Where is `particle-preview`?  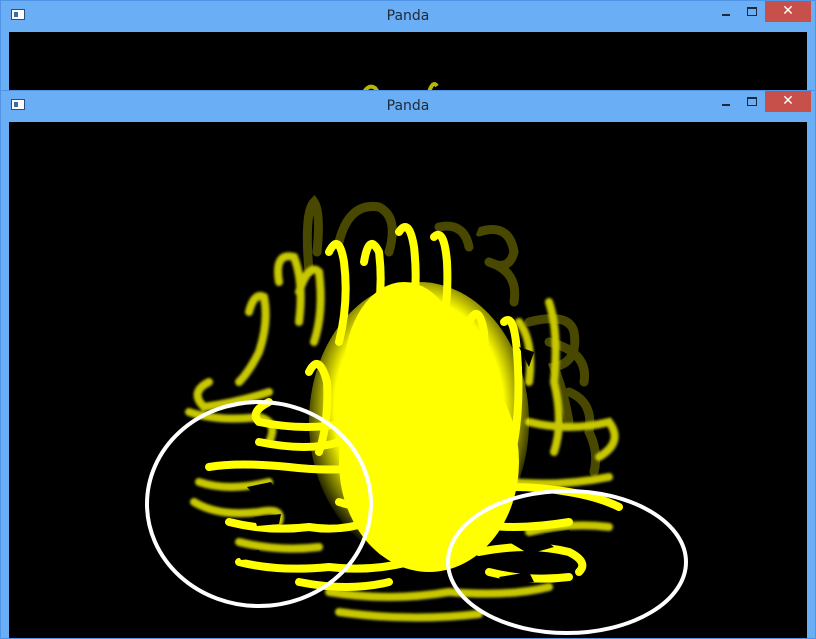 particle-preview is located at coordinates (400, 87).